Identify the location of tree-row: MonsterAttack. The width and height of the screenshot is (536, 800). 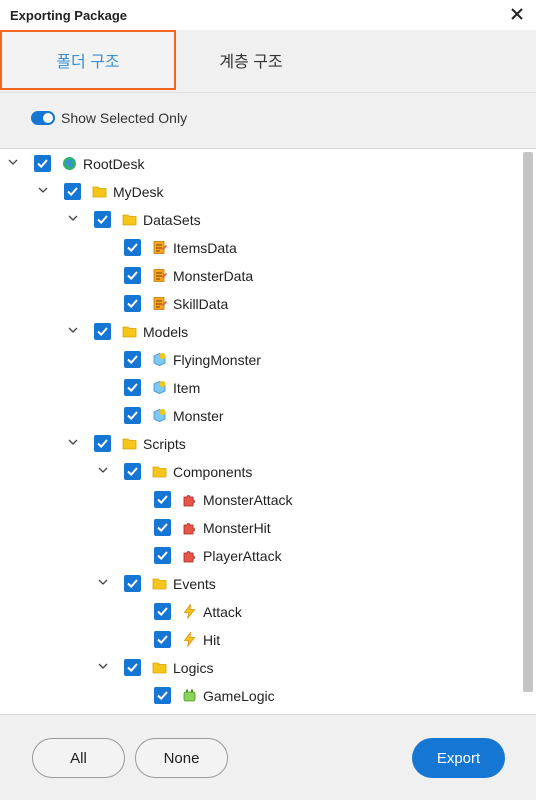
(260, 500).